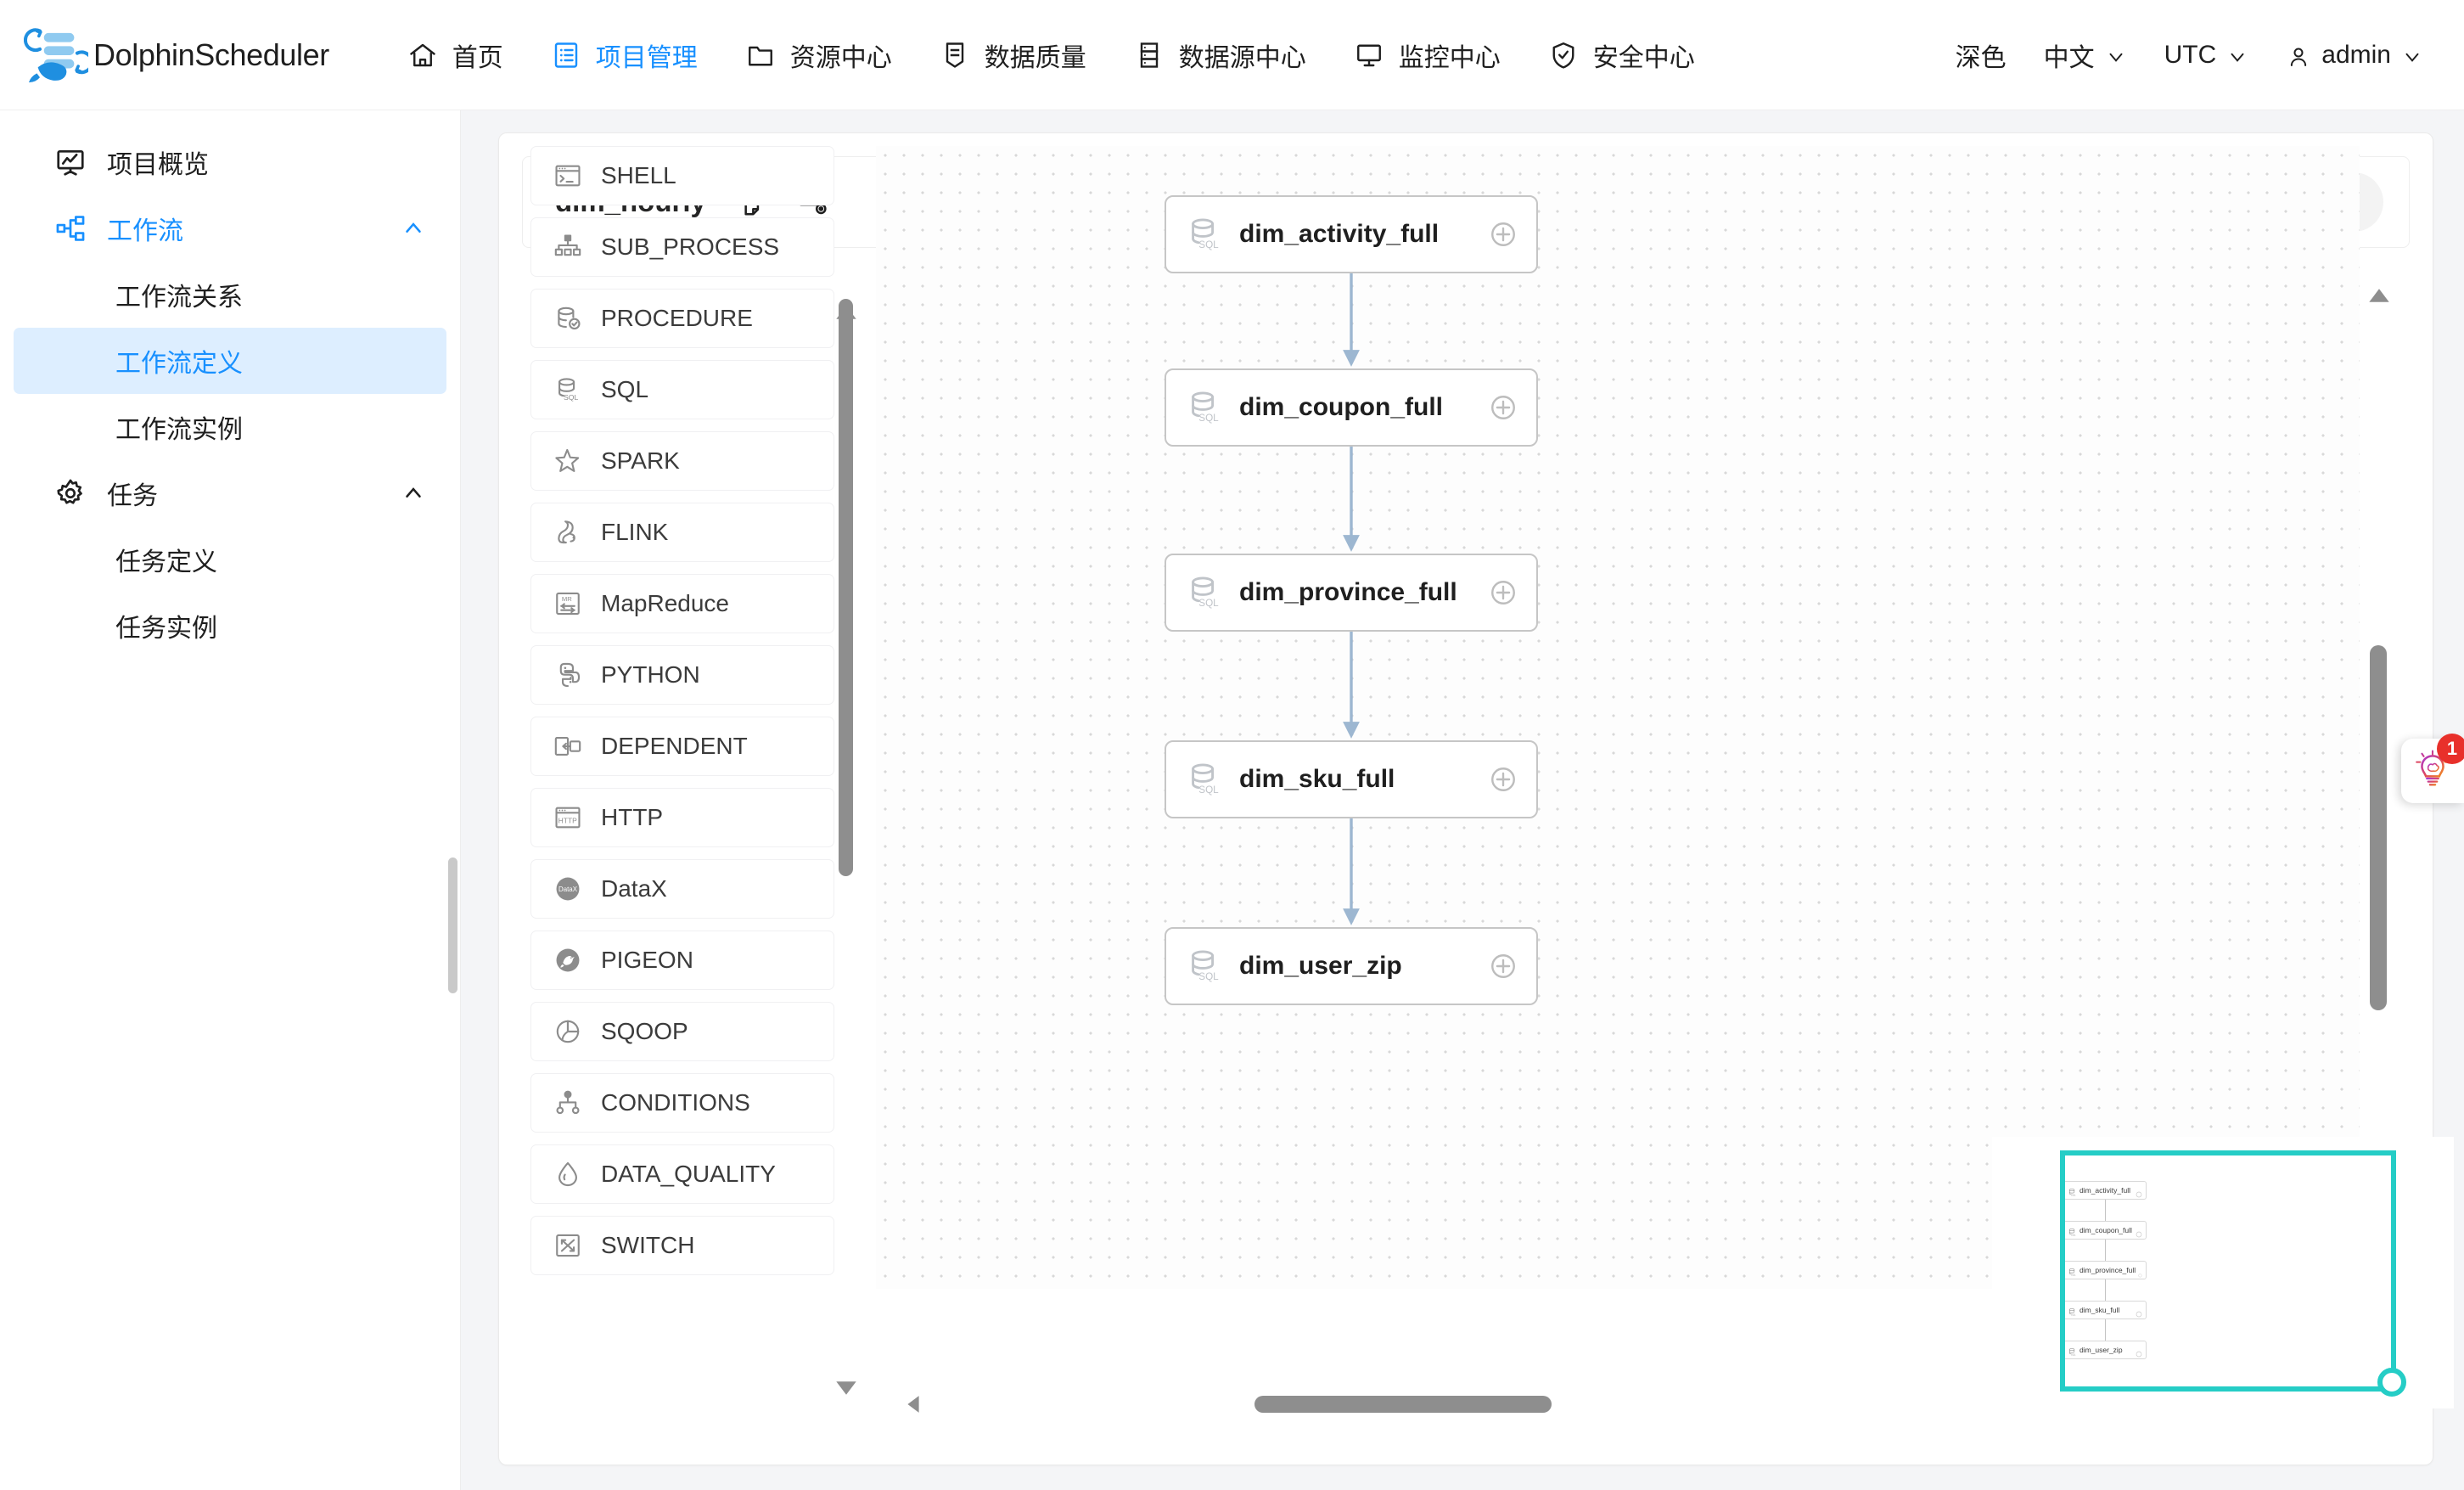 The image size is (2464, 1490). Describe the element at coordinates (682, 247) in the screenshot. I see `task-type-item: SUB_PROCESS` at that location.